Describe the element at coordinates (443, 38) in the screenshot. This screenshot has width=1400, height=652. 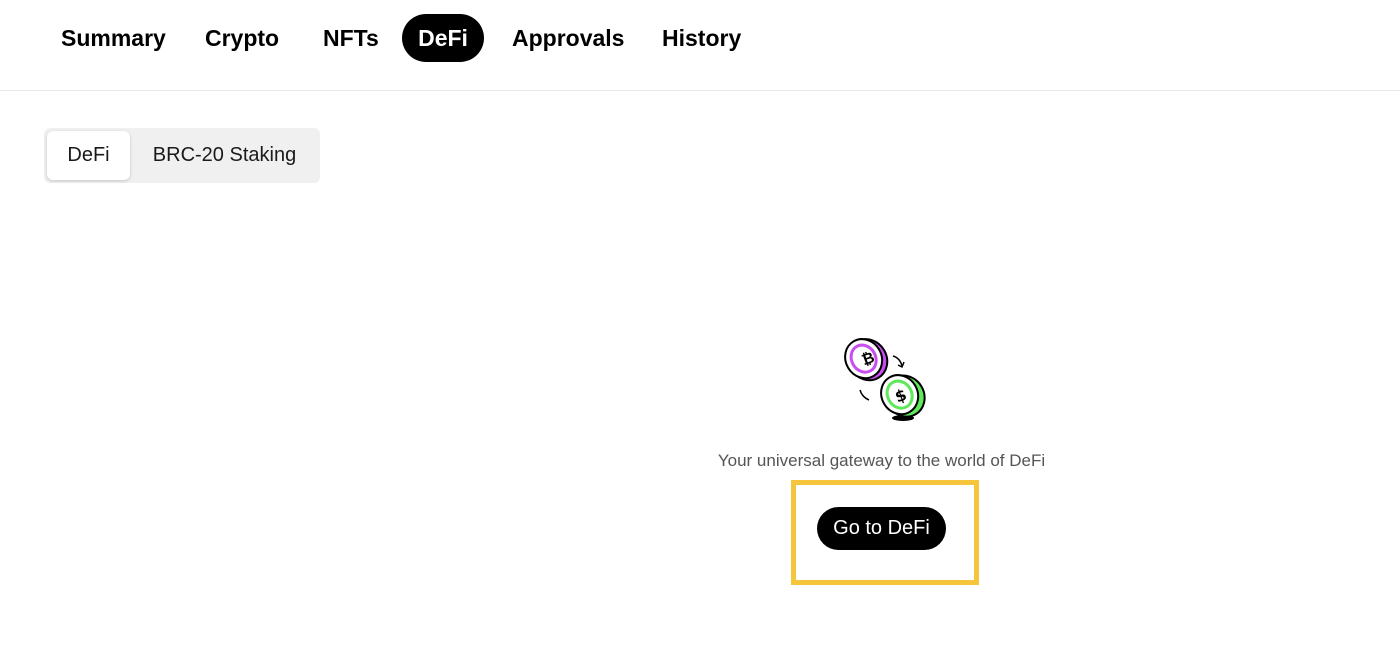
I see `tab-defi: DeFi` at that location.